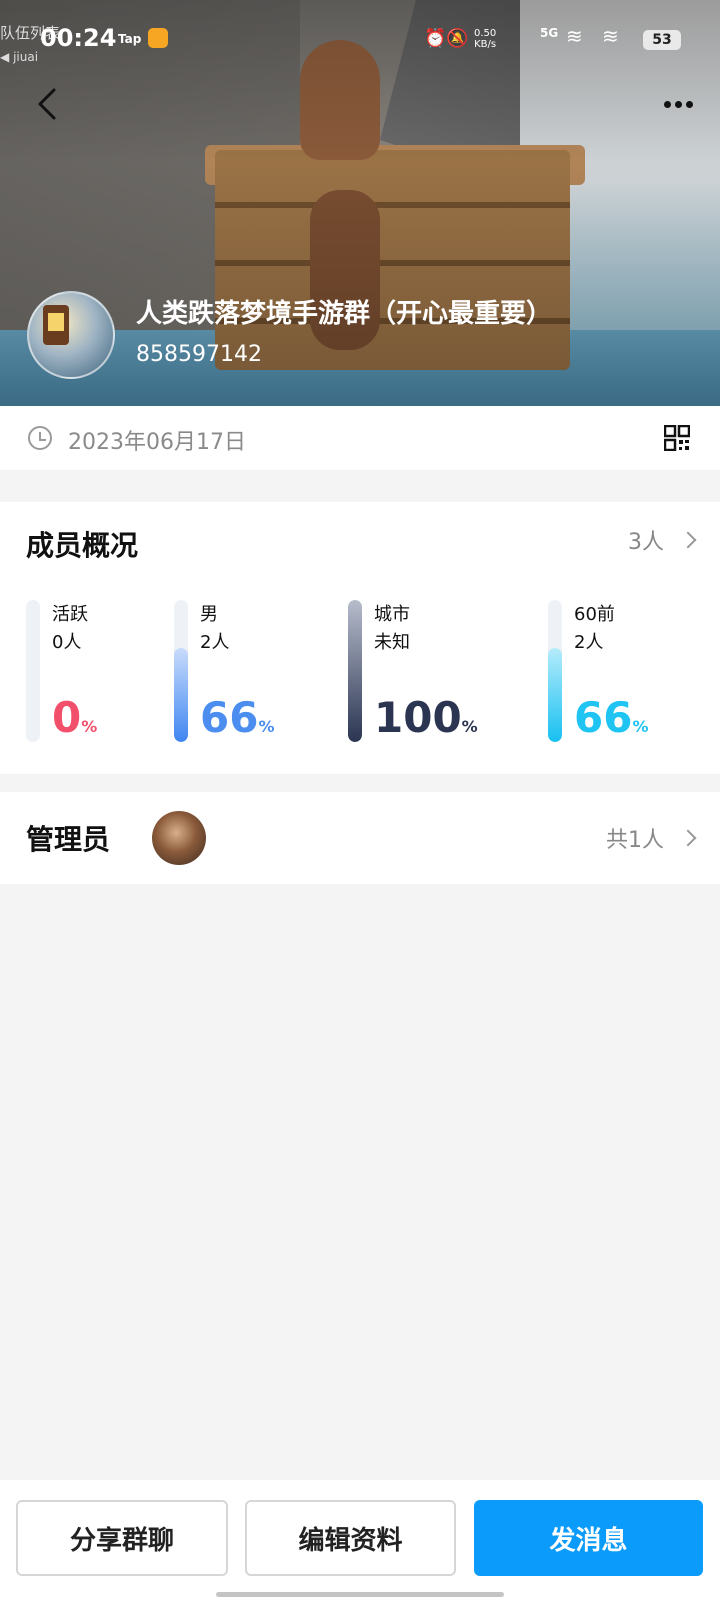 This screenshot has width=720, height=1600. What do you see at coordinates (684, 104) in the screenshot?
I see `more-options-button` at bounding box center [684, 104].